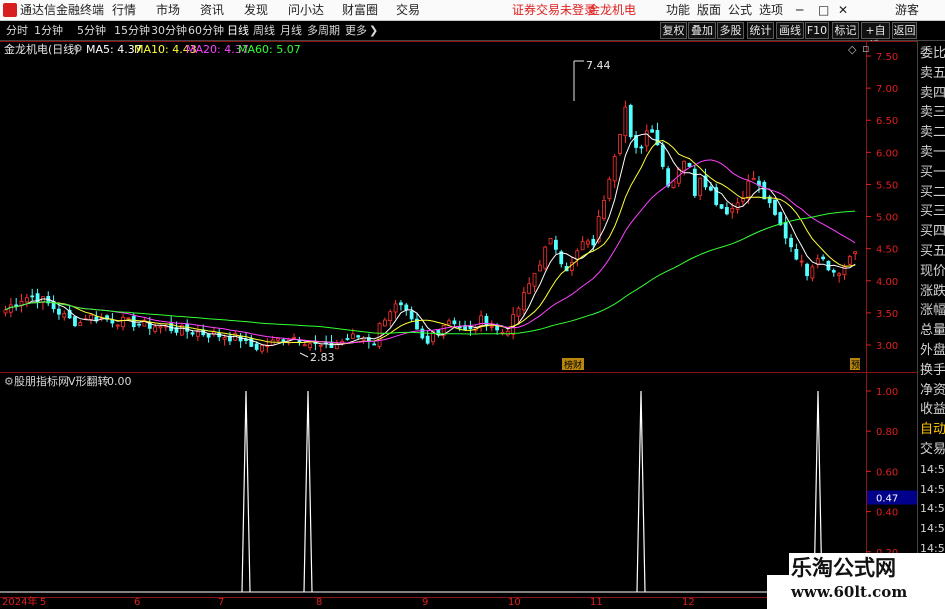 The width and height of the screenshot is (945, 609). I want to click on period-tab-5min: 5分钟, so click(91, 31).